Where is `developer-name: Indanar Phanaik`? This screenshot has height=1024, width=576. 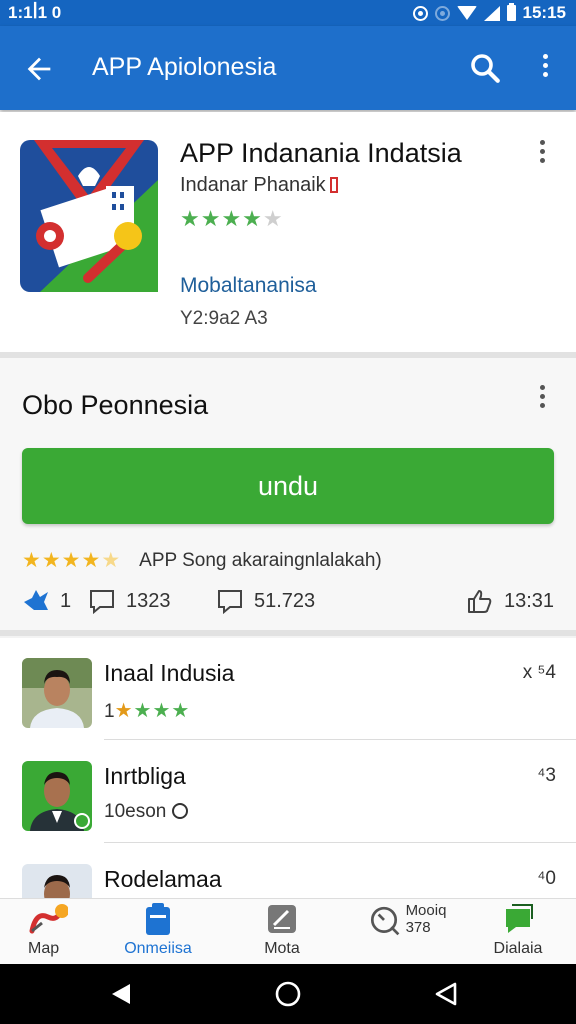 developer-name: Indanar Phanaik is located at coordinates (259, 185).